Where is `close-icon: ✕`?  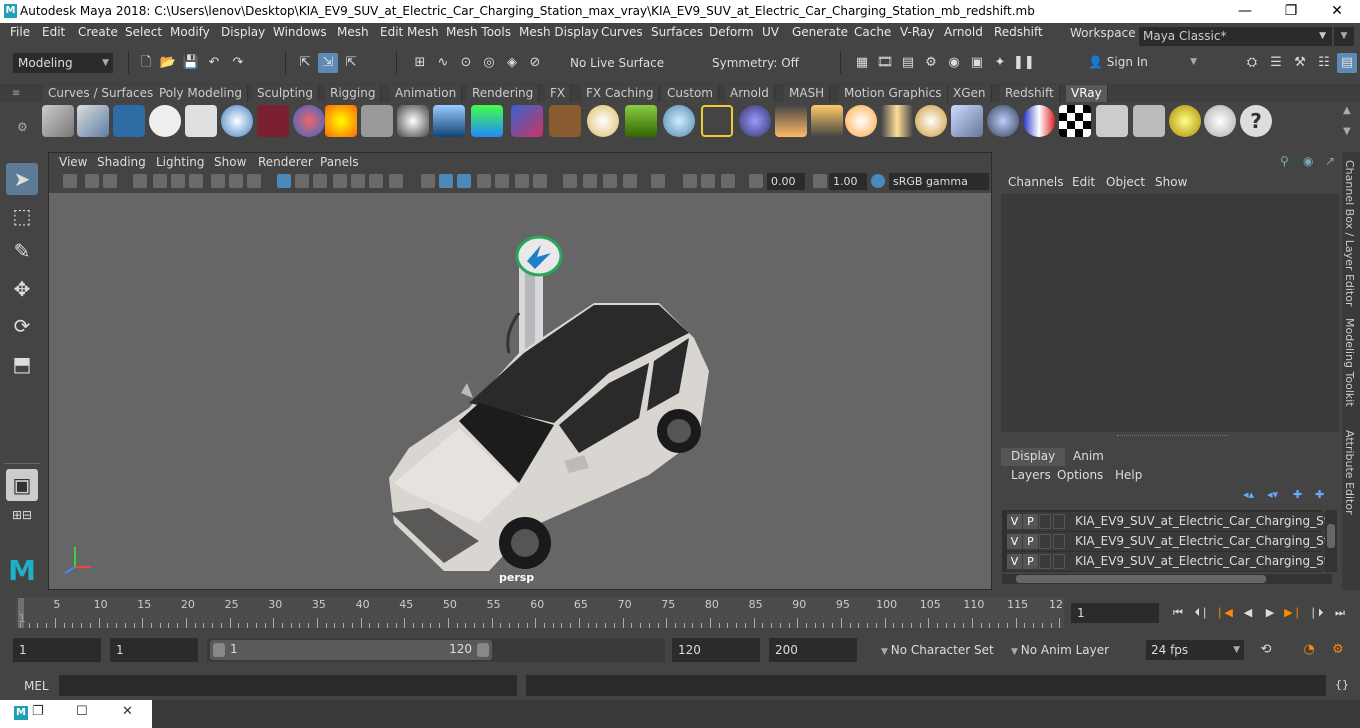
close-icon: ✕ is located at coordinates (127, 711).